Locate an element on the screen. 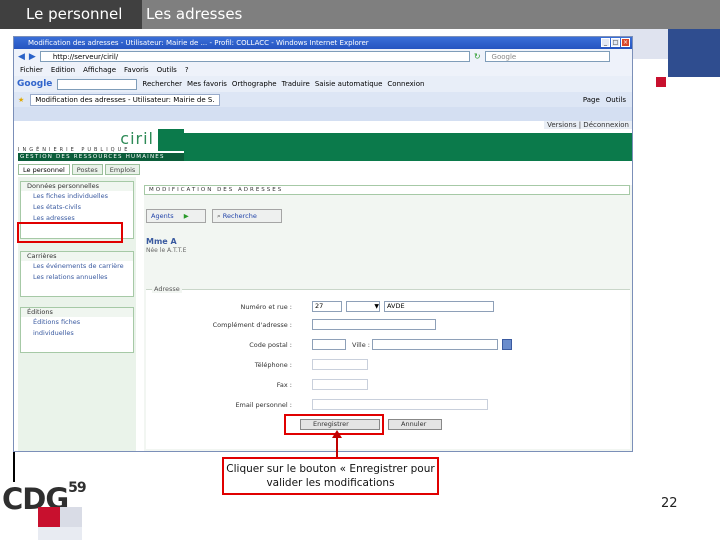  app-tabs: Le personnel Postes Emplois is located at coordinates (79, 169).